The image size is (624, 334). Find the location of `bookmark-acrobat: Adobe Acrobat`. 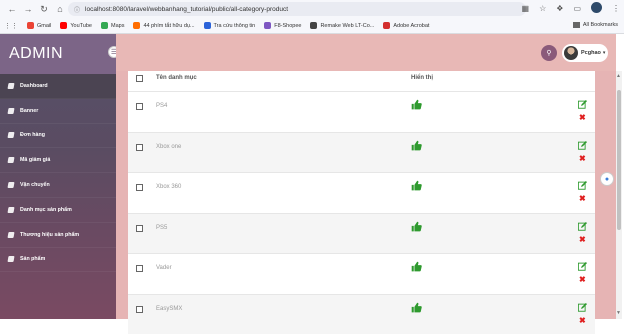

bookmark-acrobat: Adobe Acrobat is located at coordinates (406, 25).